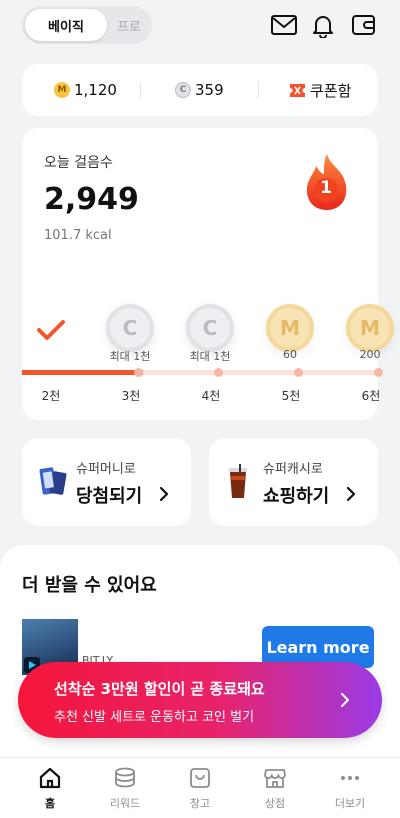 This screenshot has width=400, height=818. What do you see at coordinates (371, 396) in the screenshot?
I see `step-tick-label: 6천` at bounding box center [371, 396].